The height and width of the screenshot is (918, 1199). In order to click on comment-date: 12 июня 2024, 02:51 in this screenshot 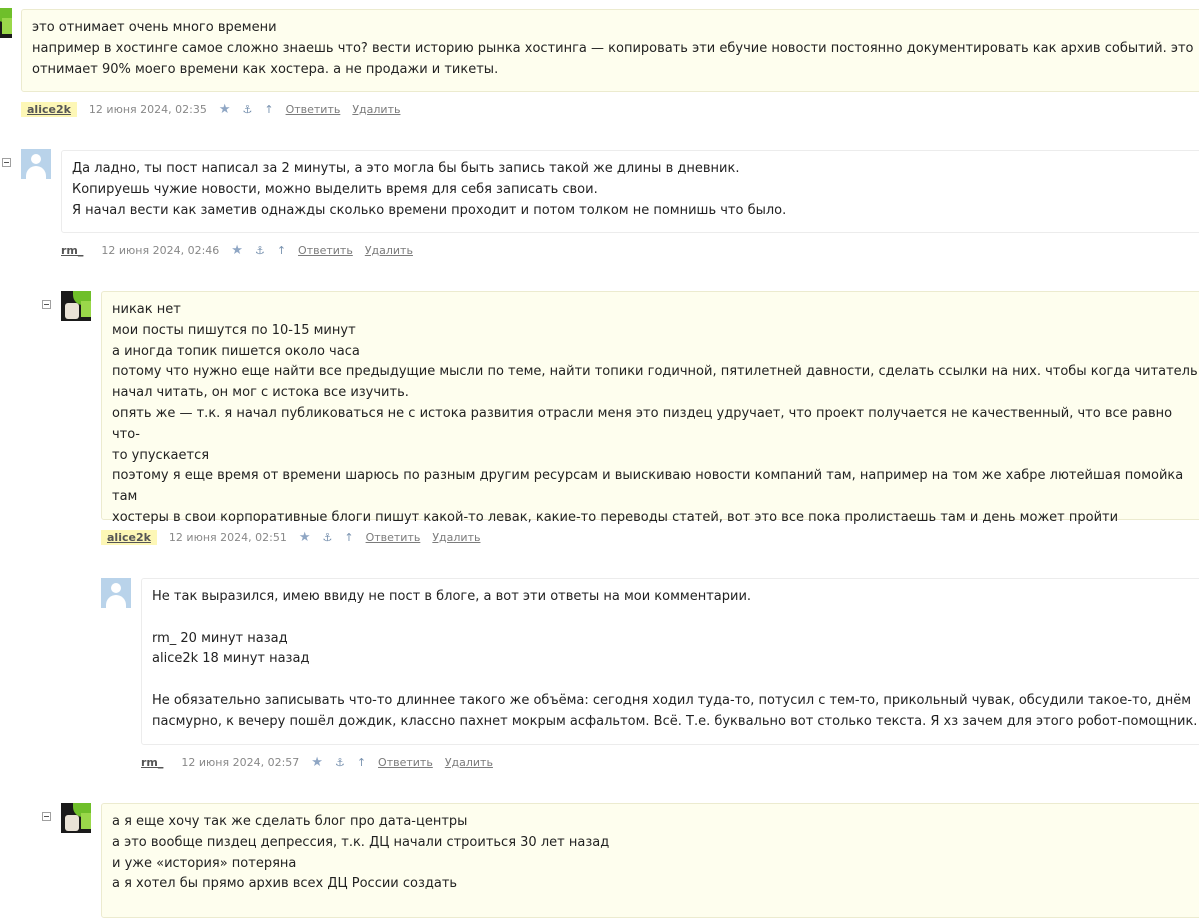, I will do `click(227, 537)`.